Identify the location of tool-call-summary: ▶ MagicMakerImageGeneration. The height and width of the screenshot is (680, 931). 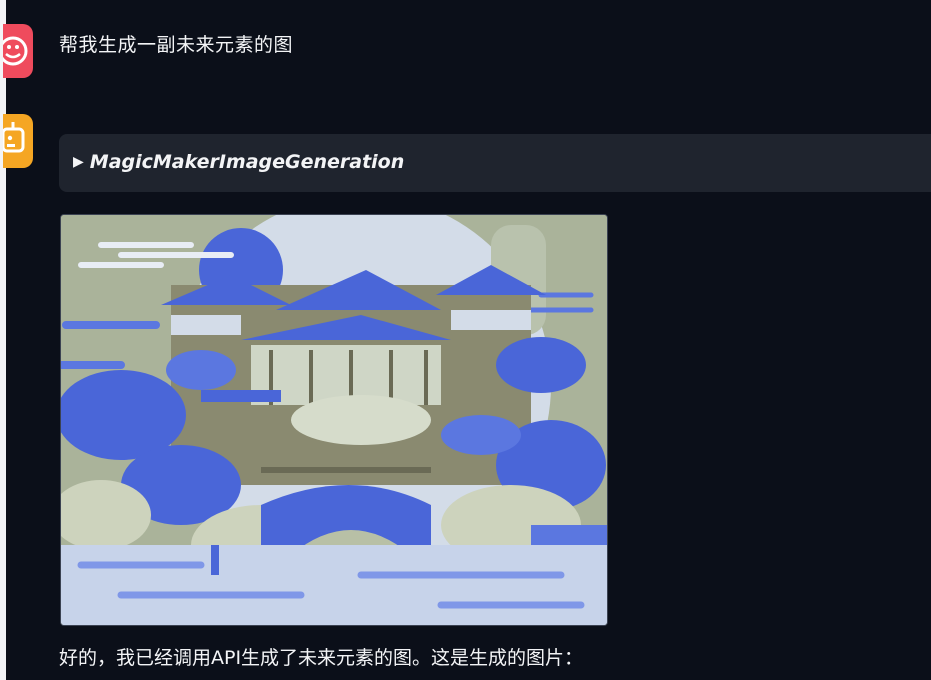
(238, 162).